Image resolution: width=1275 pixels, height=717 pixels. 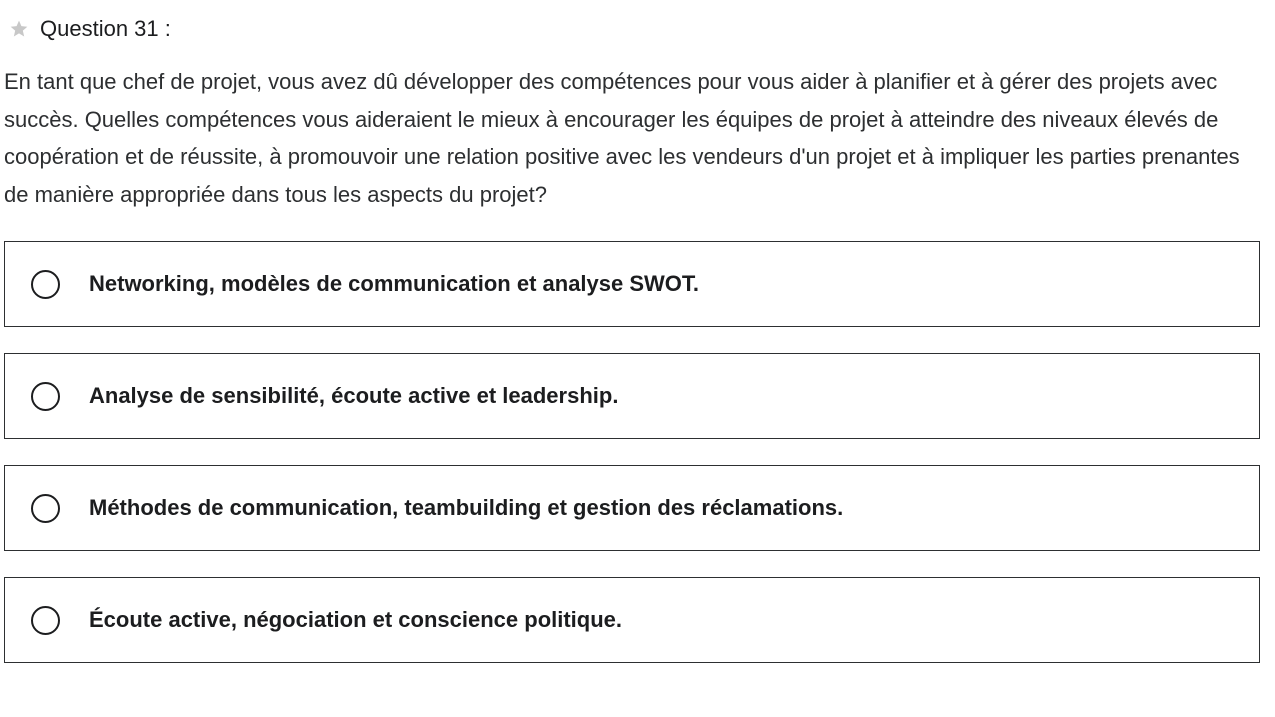 What do you see at coordinates (19, 29) in the screenshot?
I see `star-icon` at bounding box center [19, 29].